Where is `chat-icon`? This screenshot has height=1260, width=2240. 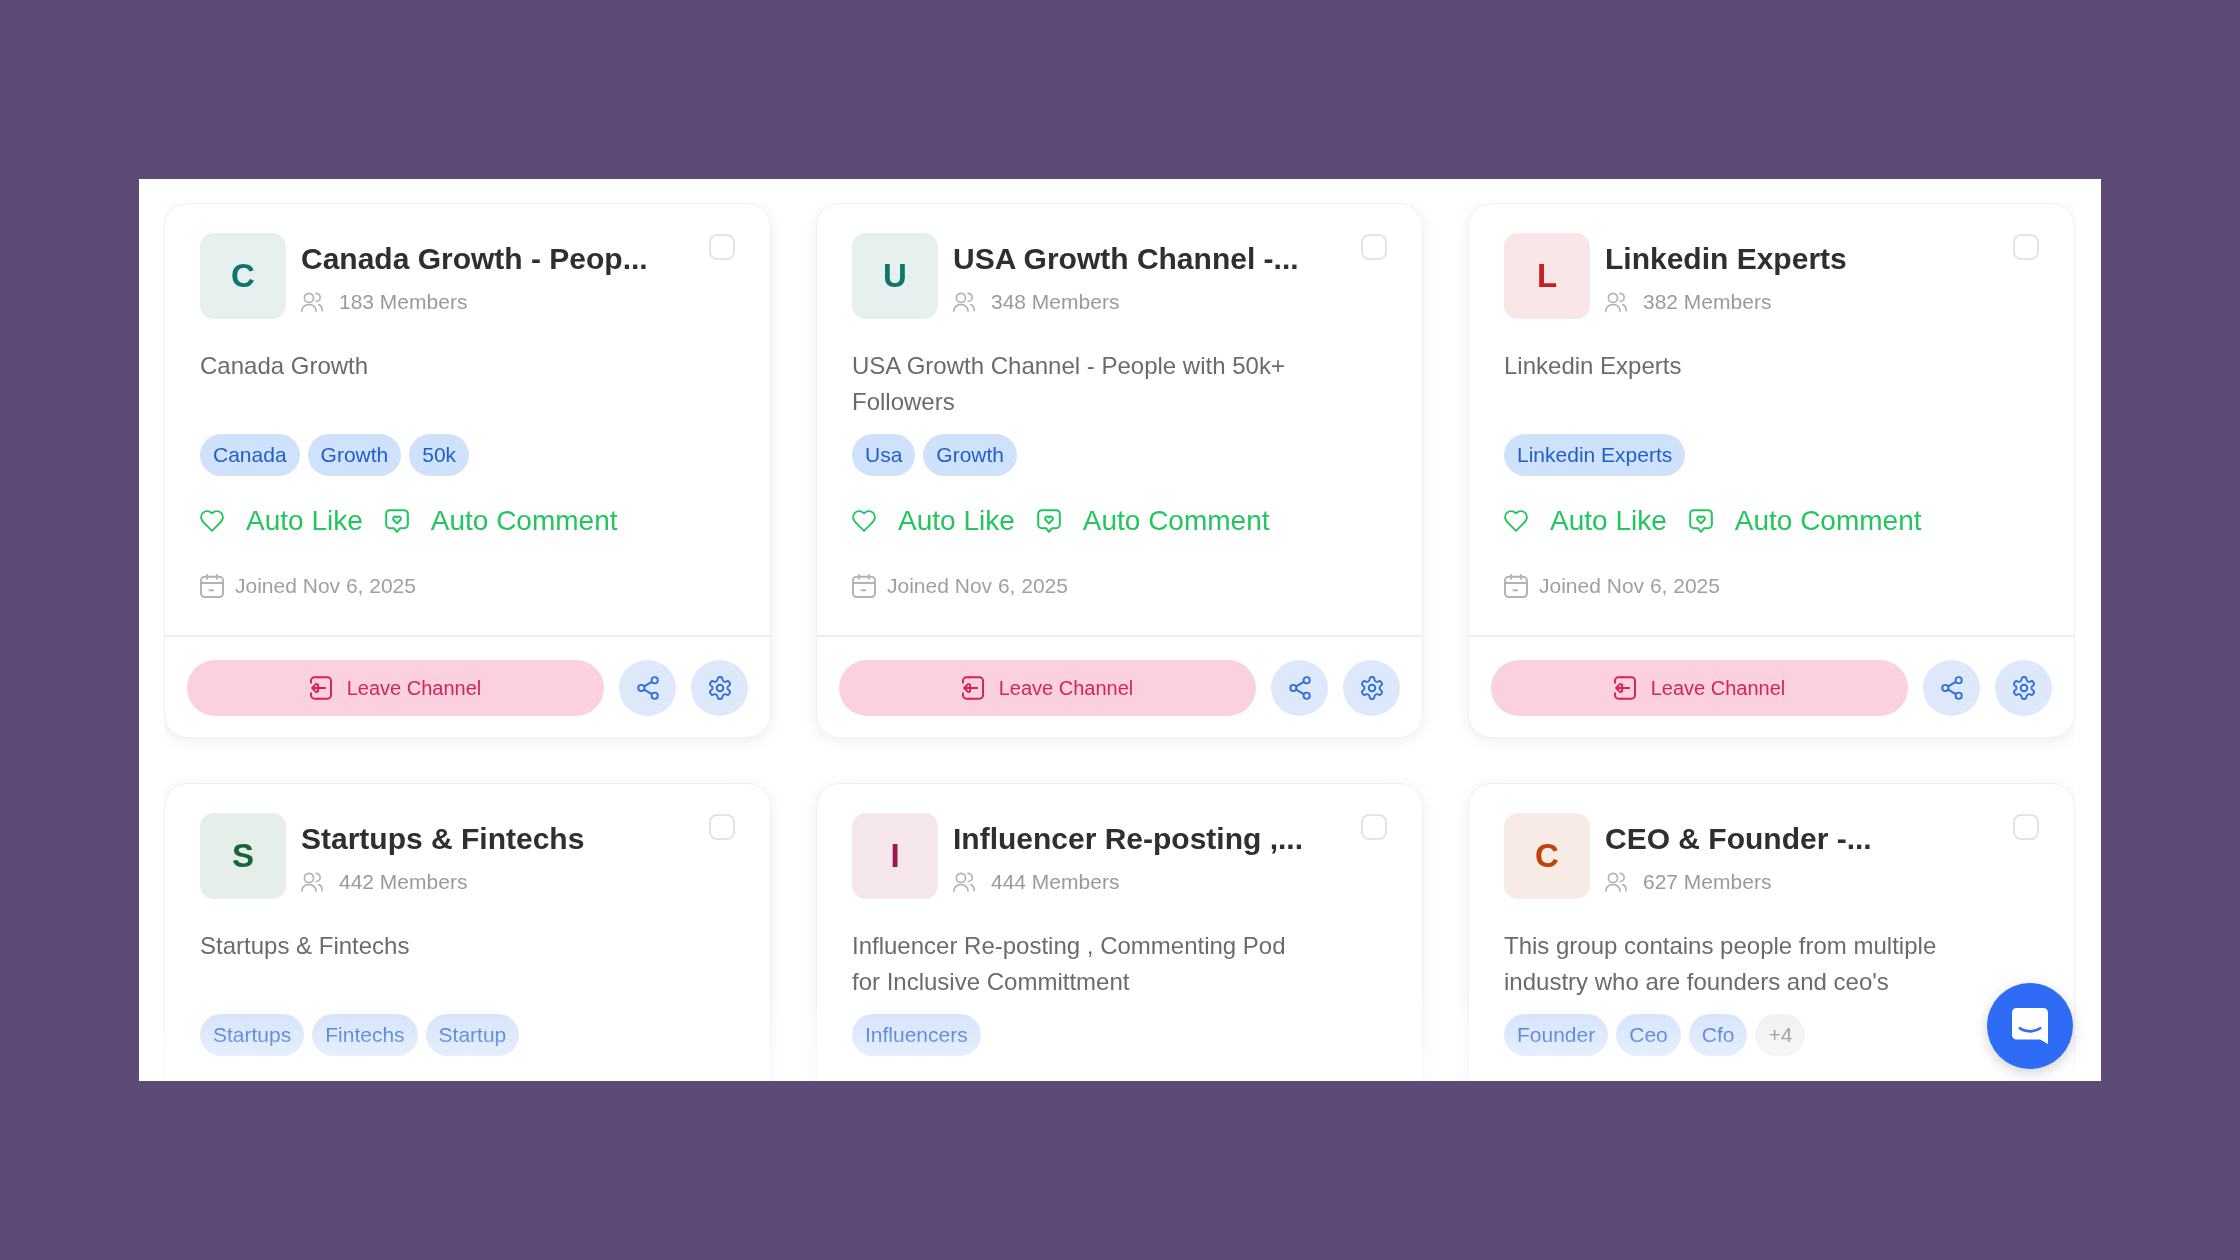
chat-icon is located at coordinates (2030, 1026).